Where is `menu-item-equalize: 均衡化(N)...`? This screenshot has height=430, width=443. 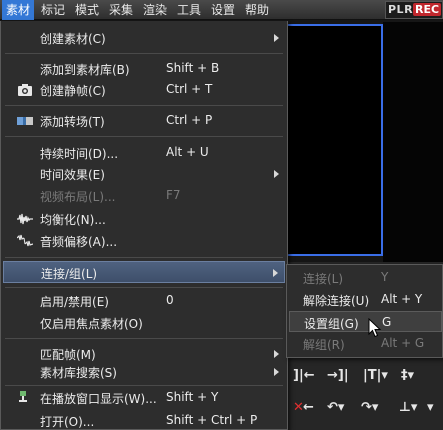
menu-item-equalize: 均衡化(N)... is located at coordinates (144, 219).